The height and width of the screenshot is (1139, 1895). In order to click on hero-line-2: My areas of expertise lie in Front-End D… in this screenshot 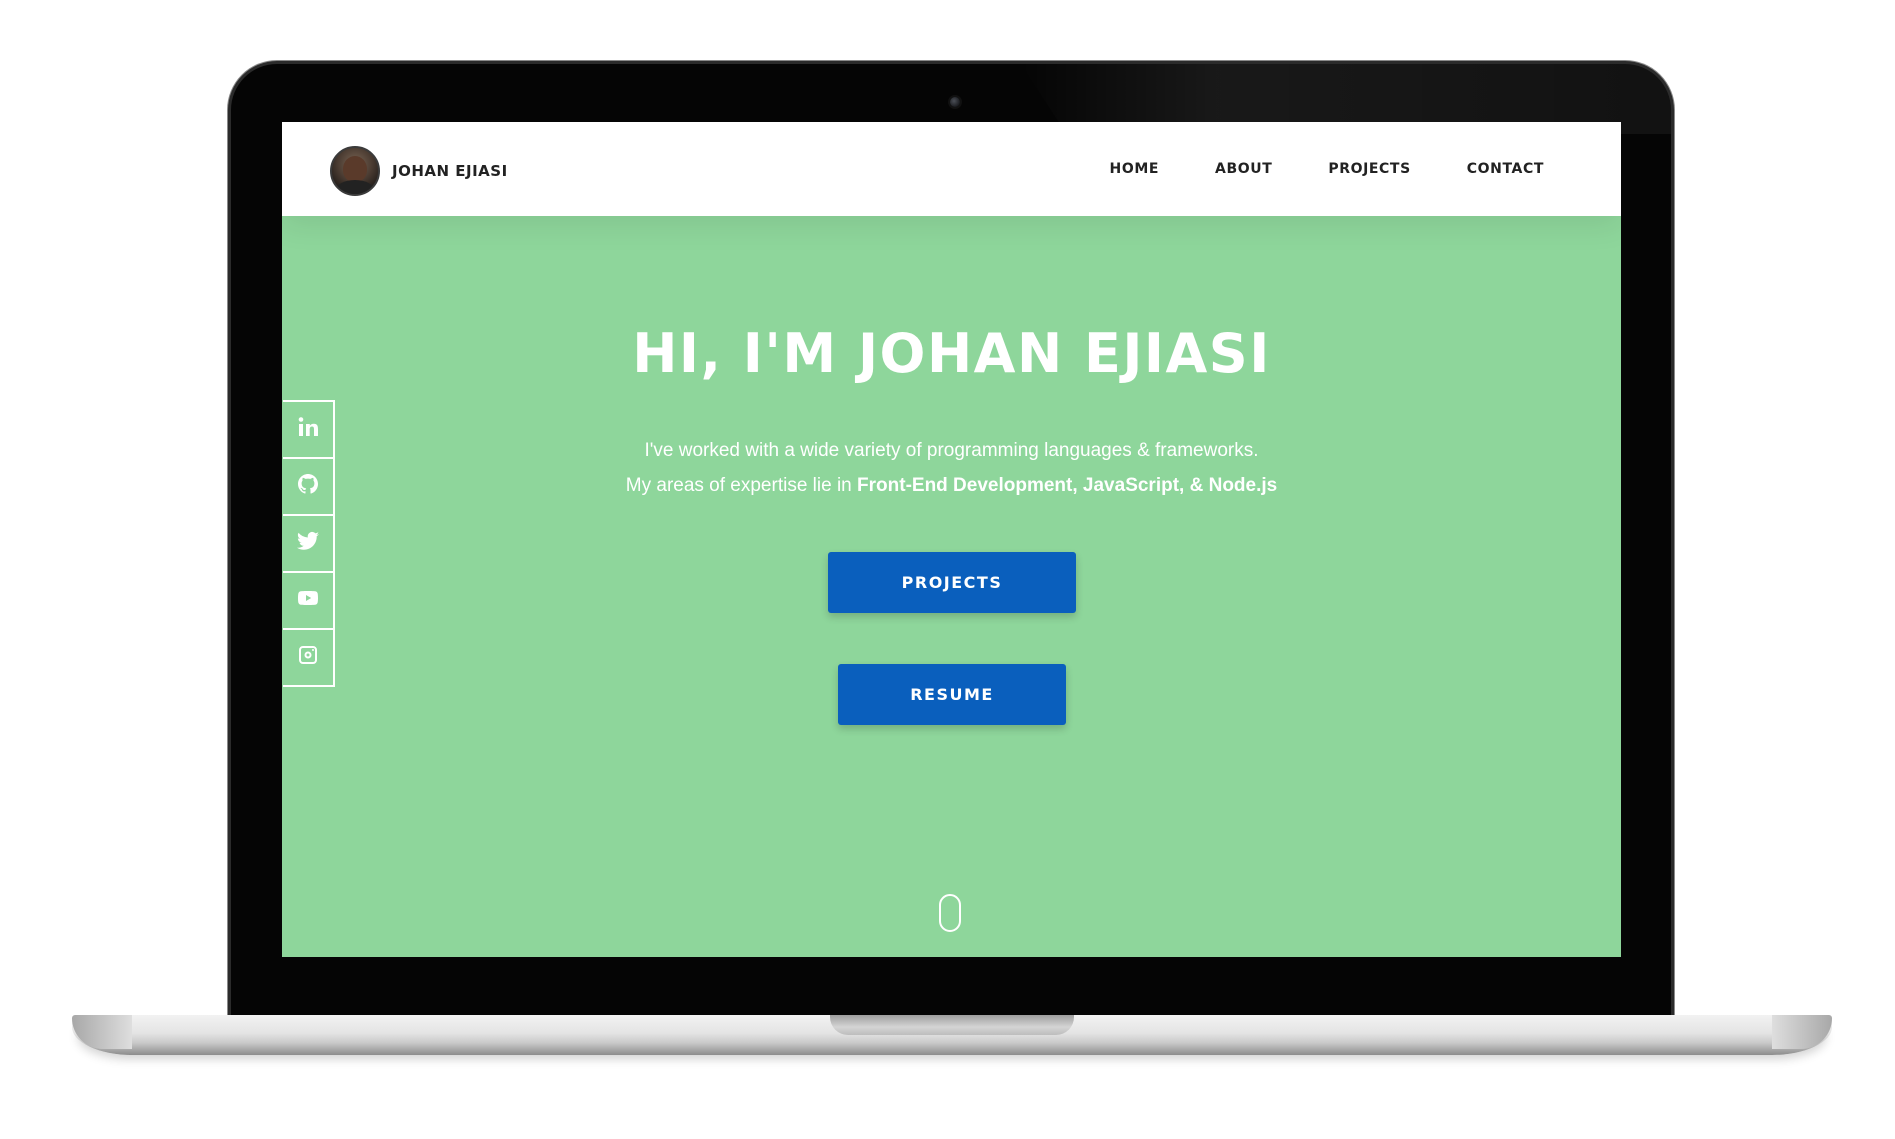, I will do `click(951, 485)`.